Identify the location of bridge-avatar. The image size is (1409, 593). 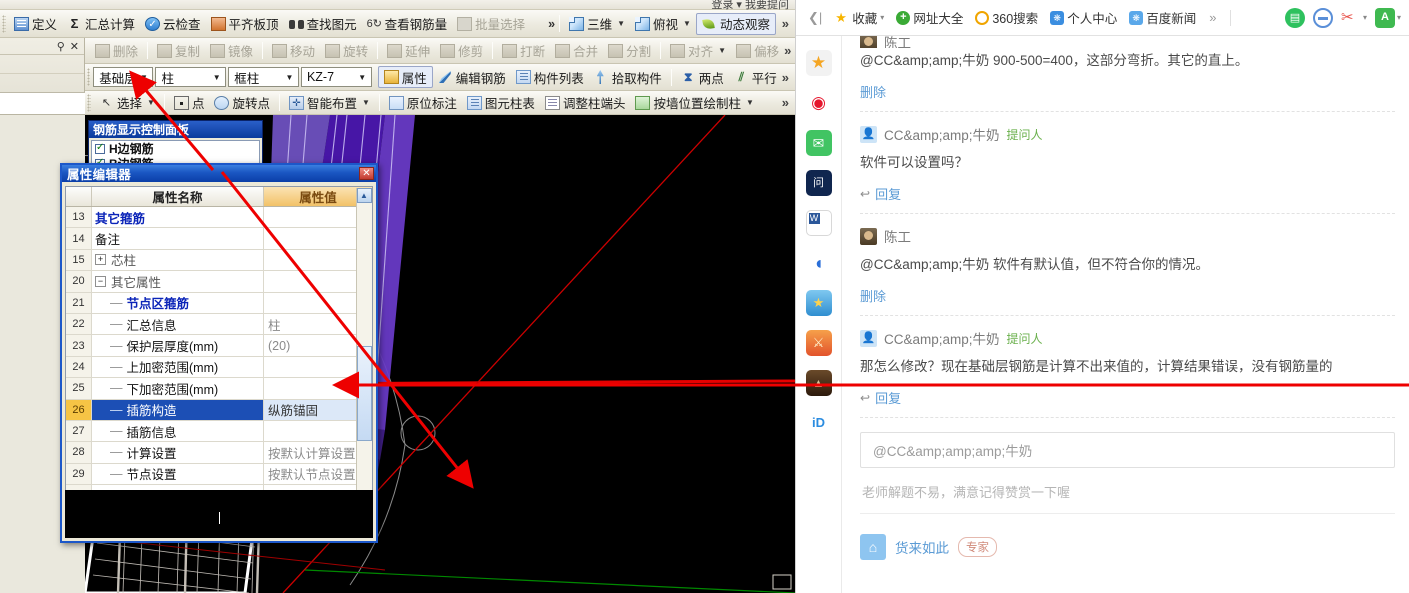
(873, 547).